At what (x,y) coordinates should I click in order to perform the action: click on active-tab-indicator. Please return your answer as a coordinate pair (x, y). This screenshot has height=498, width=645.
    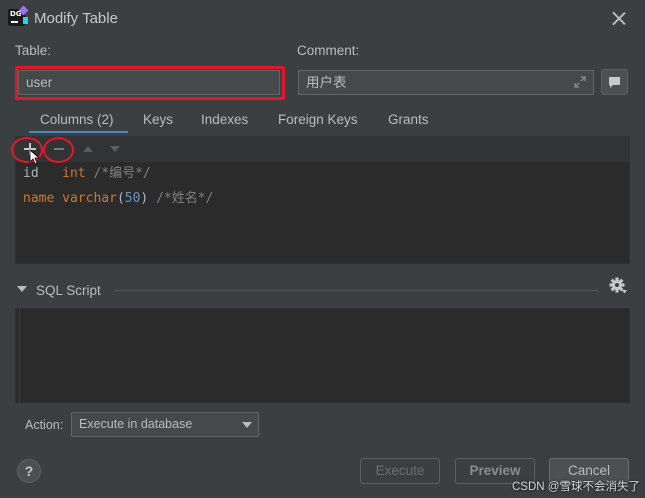
    Looking at the image, I should click on (78, 132).